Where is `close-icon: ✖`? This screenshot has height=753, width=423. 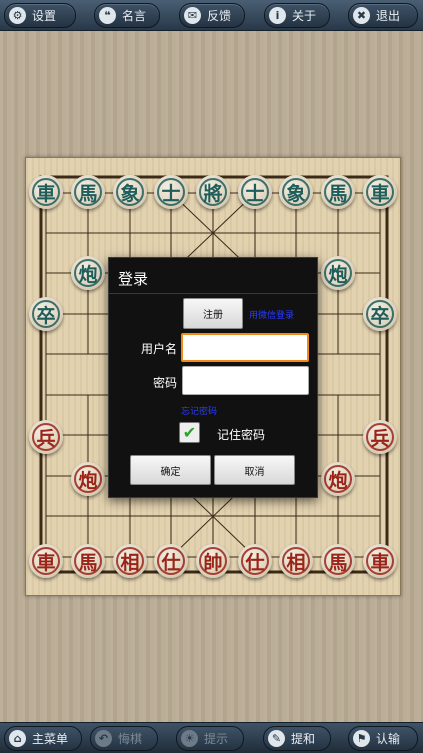
close-icon: ✖ is located at coordinates (361, 15).